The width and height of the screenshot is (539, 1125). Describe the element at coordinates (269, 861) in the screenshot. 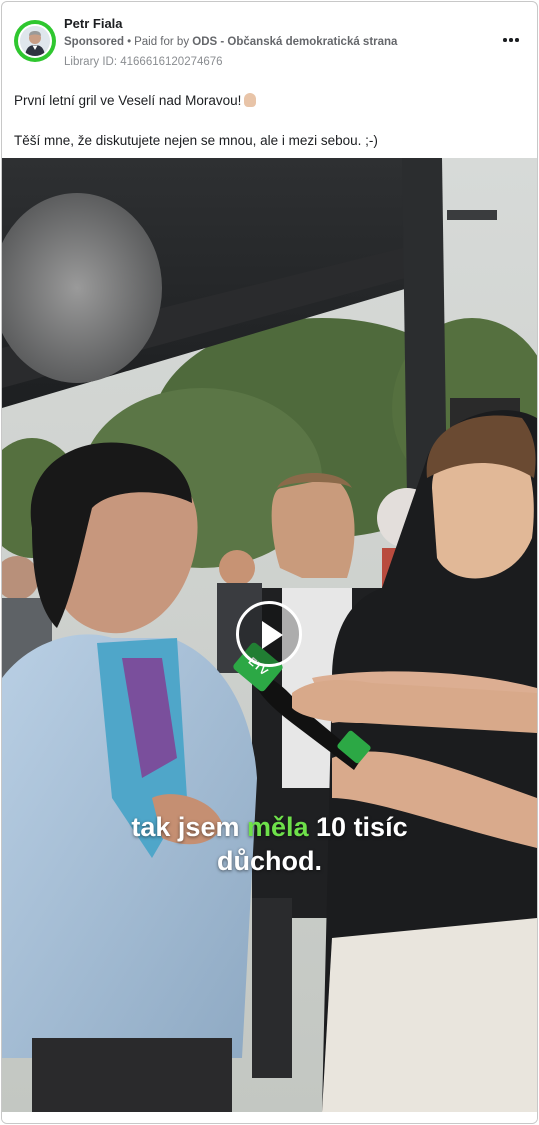

I see `caption-line-2: důchod.` at that location.